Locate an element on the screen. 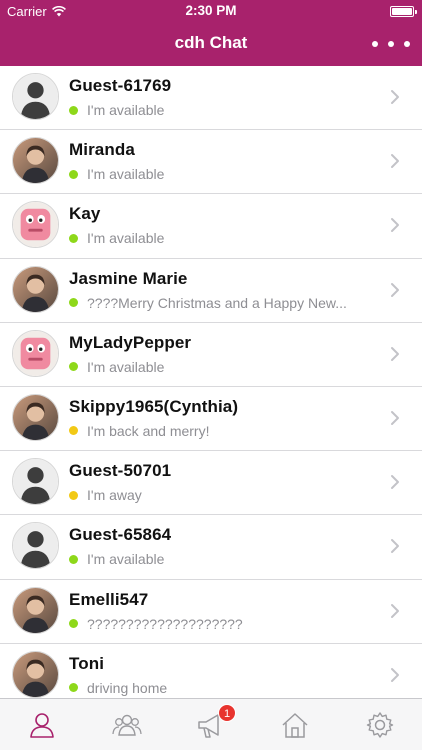 Image resolution: width=422 pixels, height=750 pixels. contact-row: Miranda I'm available is located at coordinates (211, 162).